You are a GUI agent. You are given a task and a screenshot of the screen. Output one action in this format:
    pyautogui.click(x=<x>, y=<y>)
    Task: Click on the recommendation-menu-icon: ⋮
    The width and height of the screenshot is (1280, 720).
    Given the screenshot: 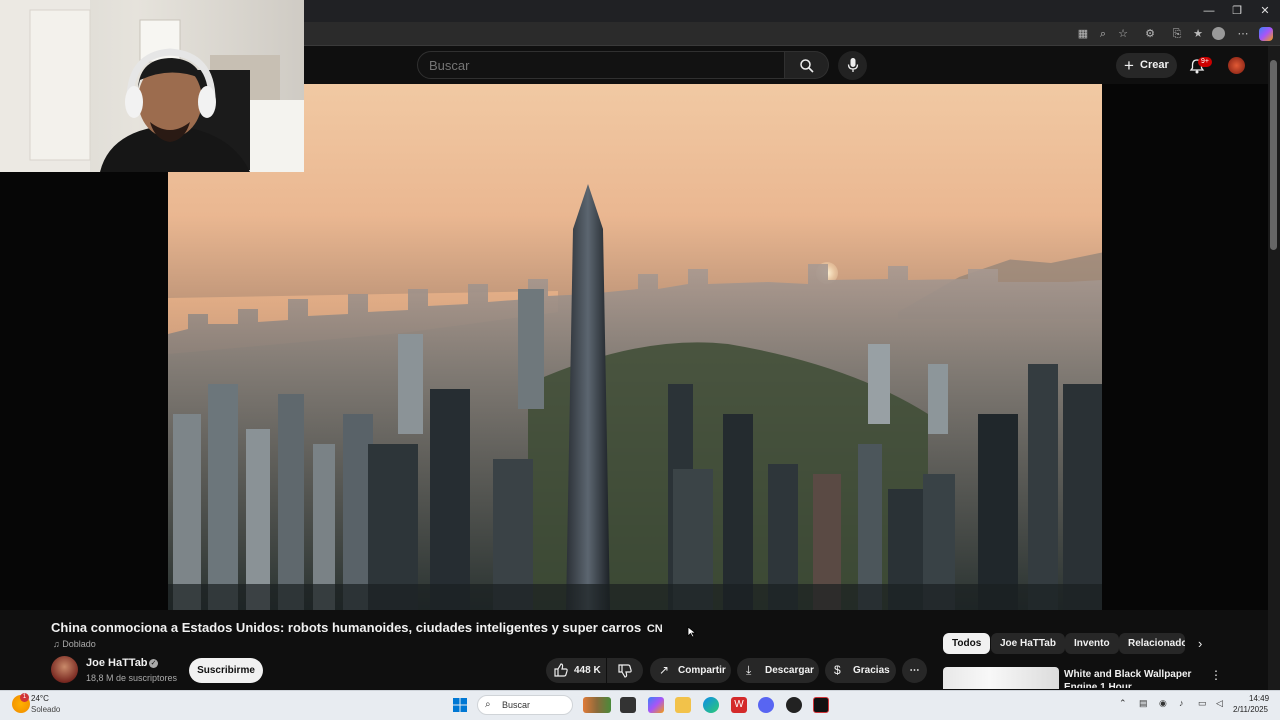 What is the action you would take?
    pyautogui.click(x=1216, y=675)
    